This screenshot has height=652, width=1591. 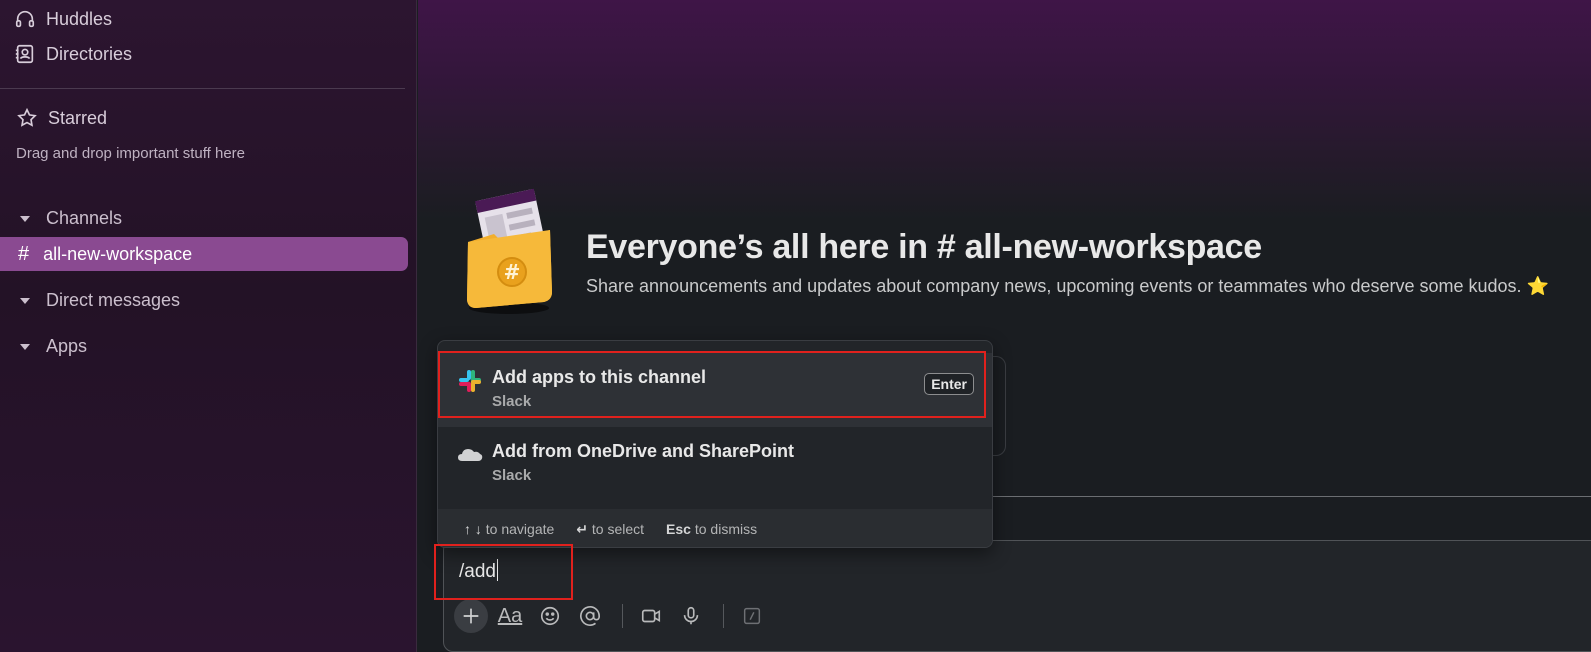 I want to click on microphone-icon, so click(x=691, y=615).